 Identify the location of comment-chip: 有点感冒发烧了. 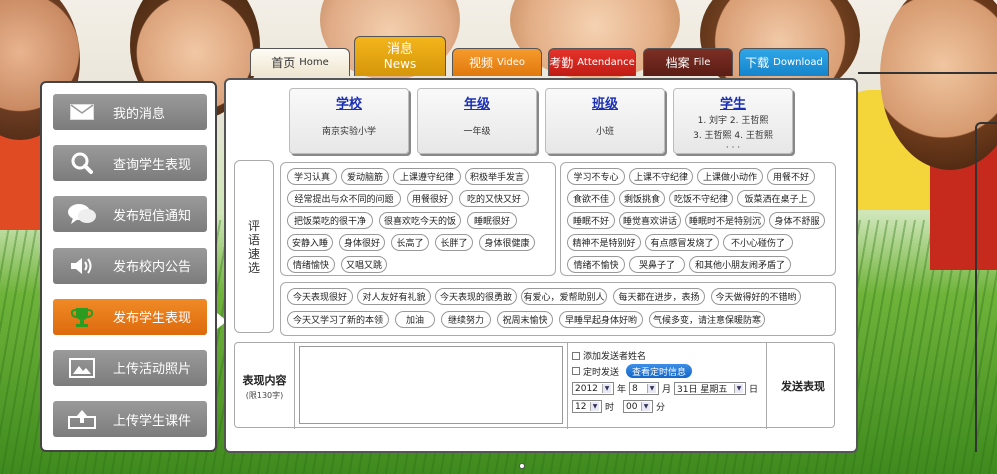
(682, 242).